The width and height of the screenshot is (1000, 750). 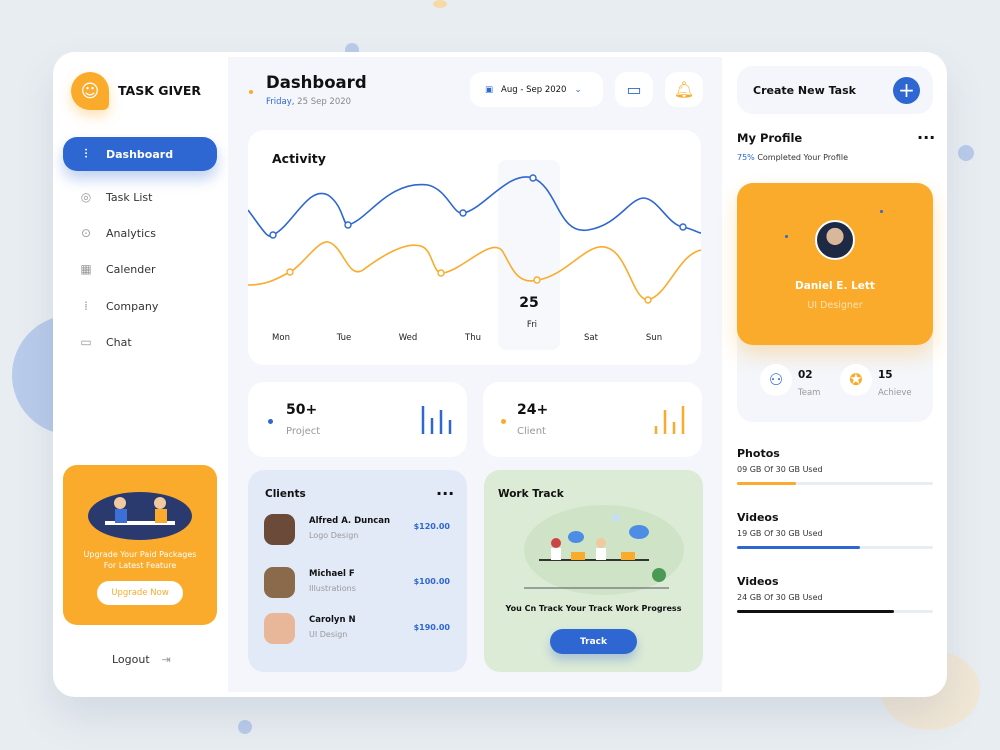 What do you see at coordinates (885, 375) in the screenshot?
I see `achieve-count: 15` at bounding box center [885, 375].